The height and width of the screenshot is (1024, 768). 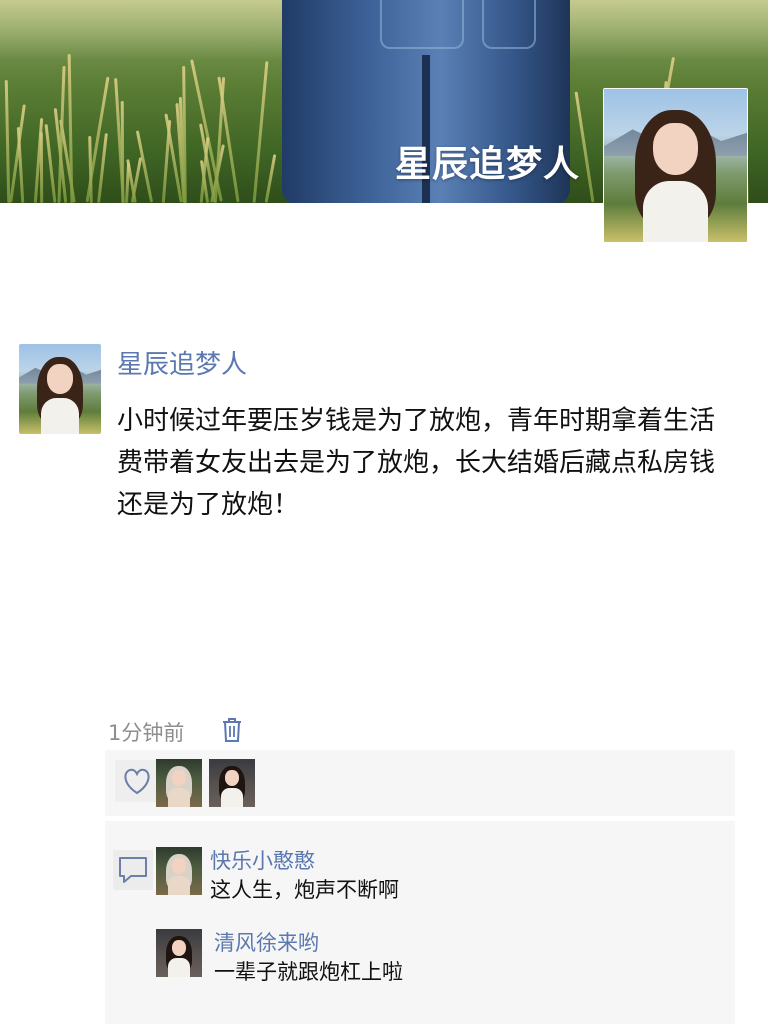 I want to click on likes-panel, so click(x=420, y=783).